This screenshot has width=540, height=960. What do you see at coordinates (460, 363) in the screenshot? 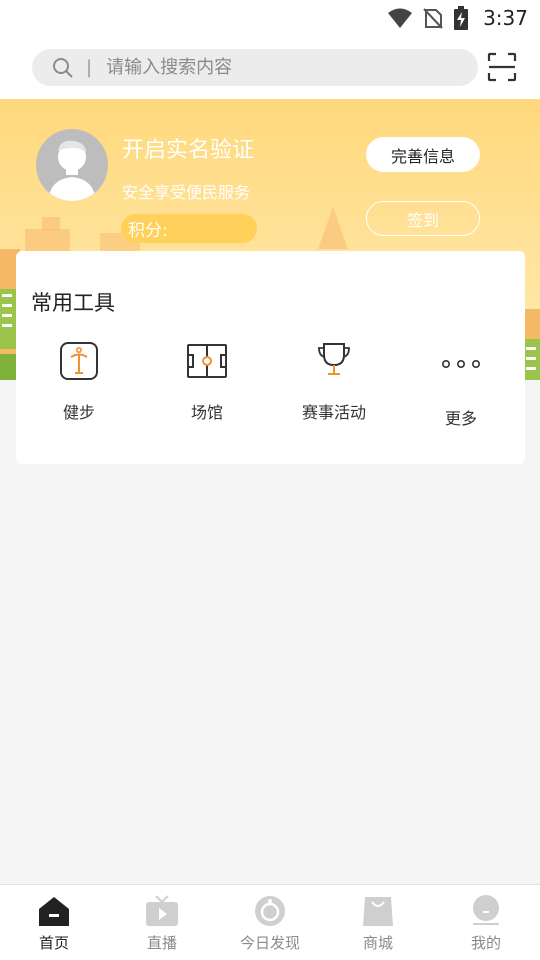
I see `more-icon` at bounding box center [460, 363].